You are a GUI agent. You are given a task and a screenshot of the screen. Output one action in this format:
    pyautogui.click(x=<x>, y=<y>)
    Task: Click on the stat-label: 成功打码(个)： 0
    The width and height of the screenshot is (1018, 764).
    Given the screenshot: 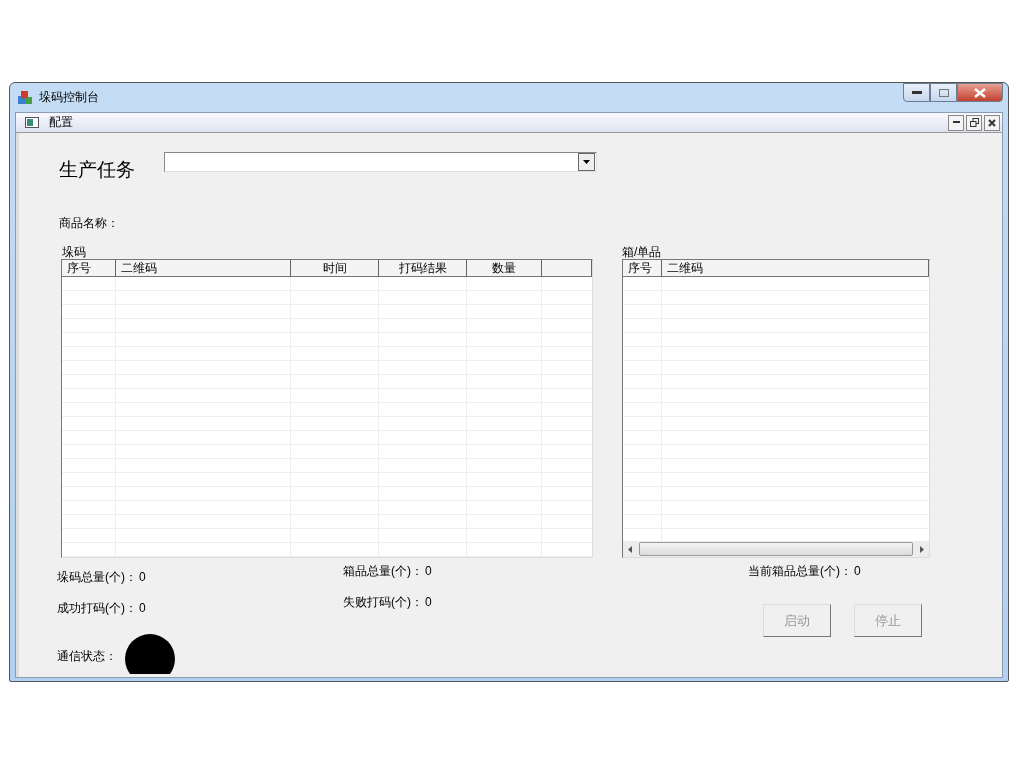 What is the action you would take?
    pyautogui.click(x=102, y=608)
    